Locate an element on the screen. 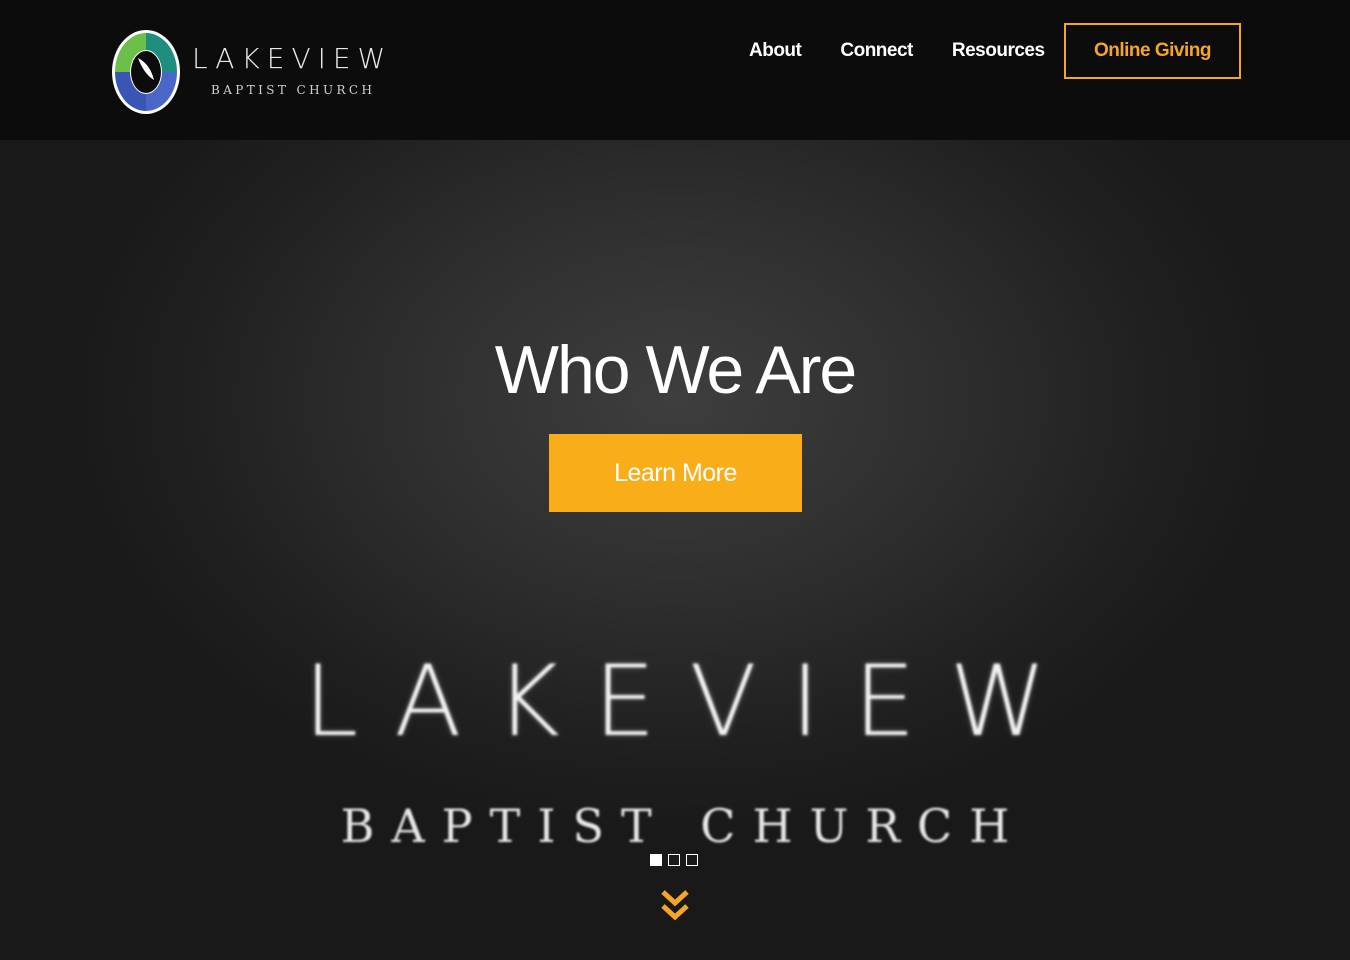 The image size is (1350, 960). hero-title: Who We Are is located at coordinates (675, 370).